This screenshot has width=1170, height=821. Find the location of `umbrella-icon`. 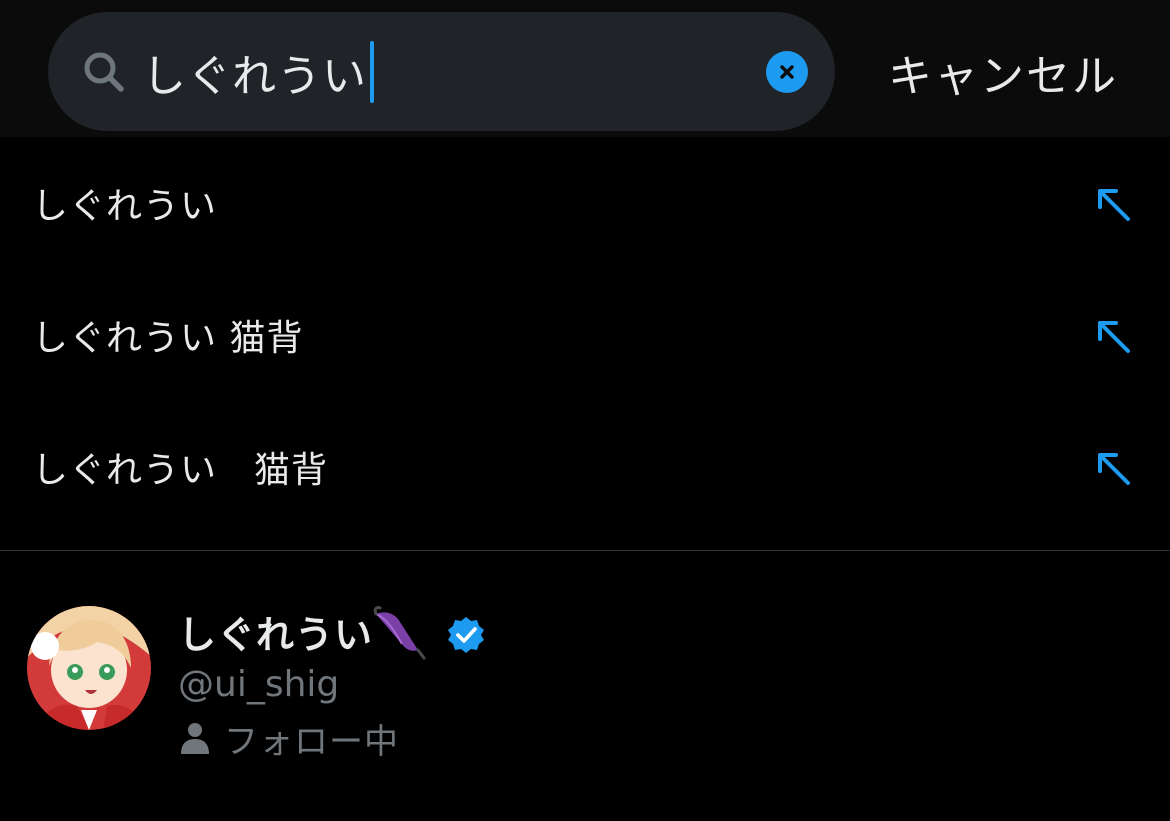

umbrella-icon is located at coordinates (399, 633).